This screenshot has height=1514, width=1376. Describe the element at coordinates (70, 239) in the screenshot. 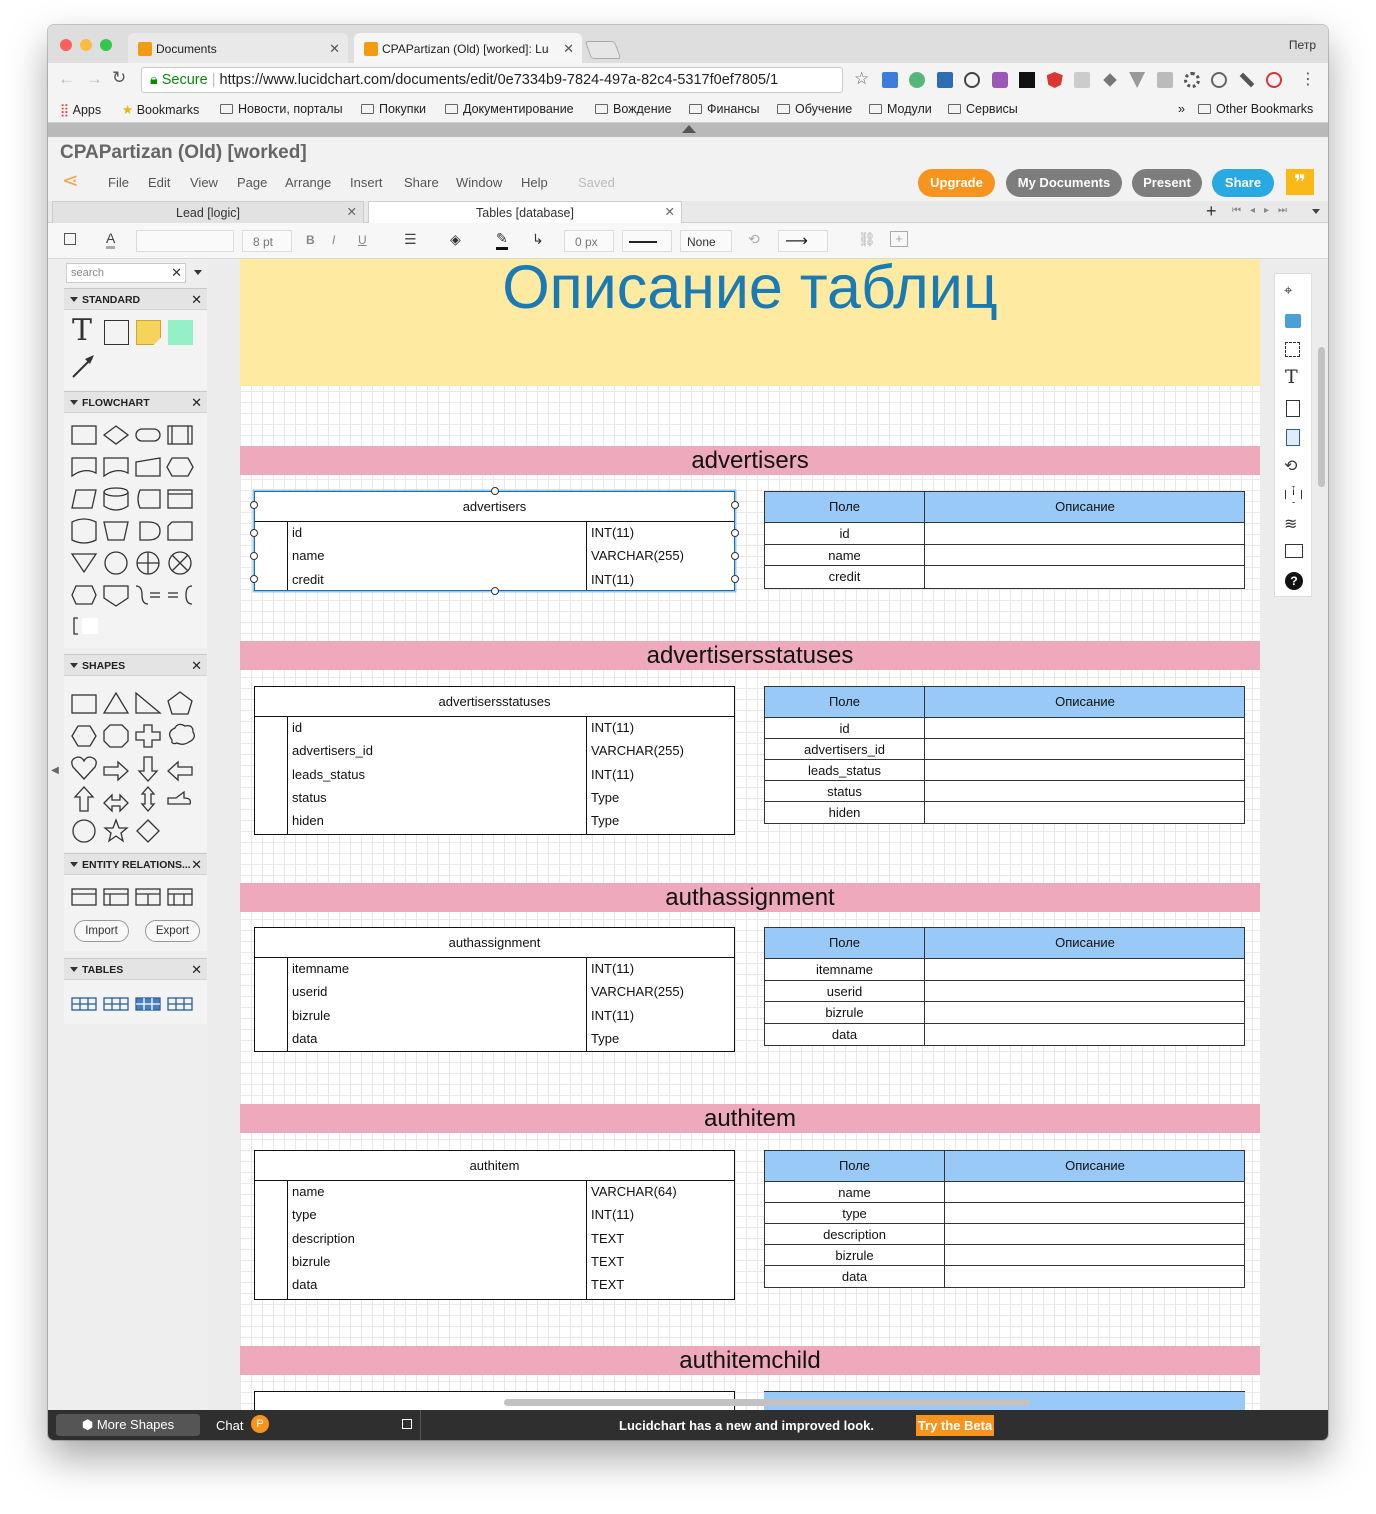

I see `format-panel-icon` at that location.